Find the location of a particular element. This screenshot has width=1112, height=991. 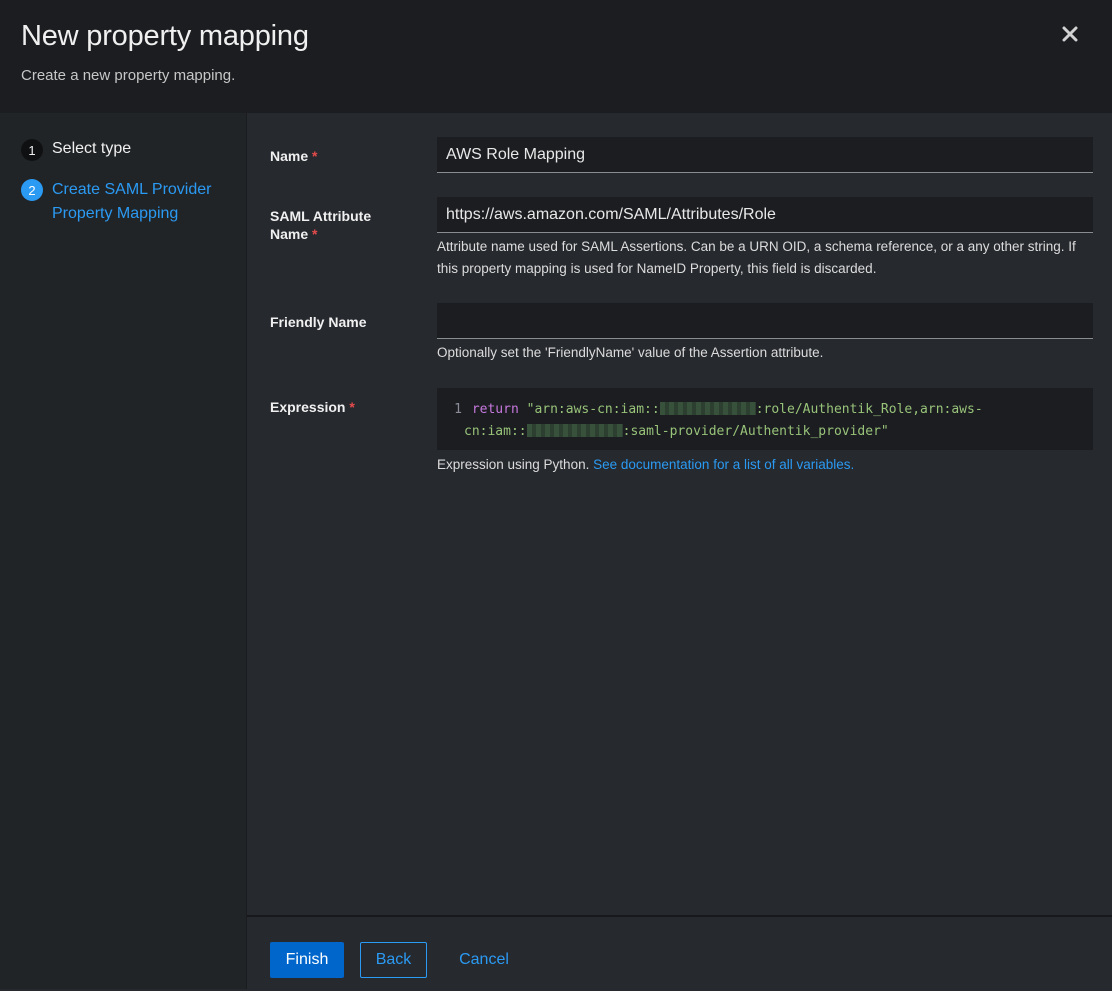

close-button is located at coordinates (1070, 34).